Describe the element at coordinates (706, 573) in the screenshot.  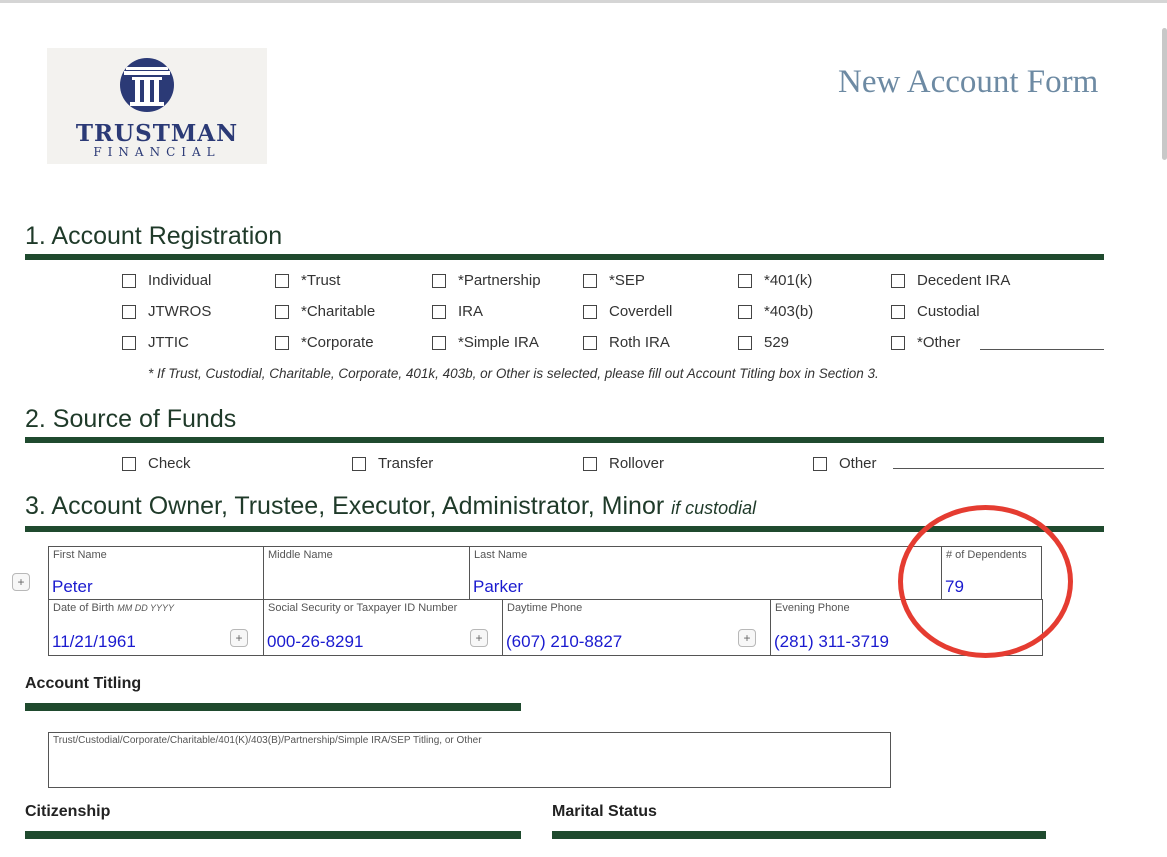
I see `last-name-field: Last Name Parker` at that location.